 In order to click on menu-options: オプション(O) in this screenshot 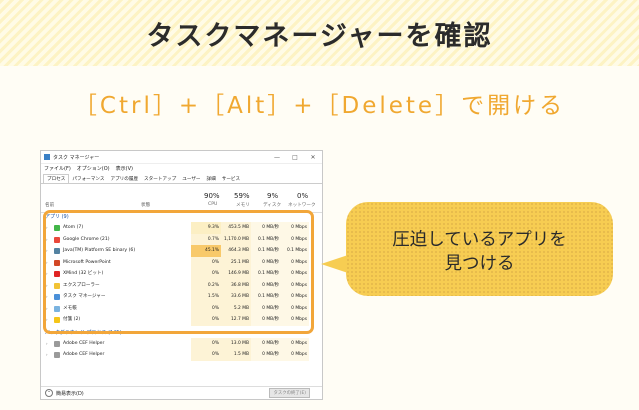, I will do `click(93, 168)`.